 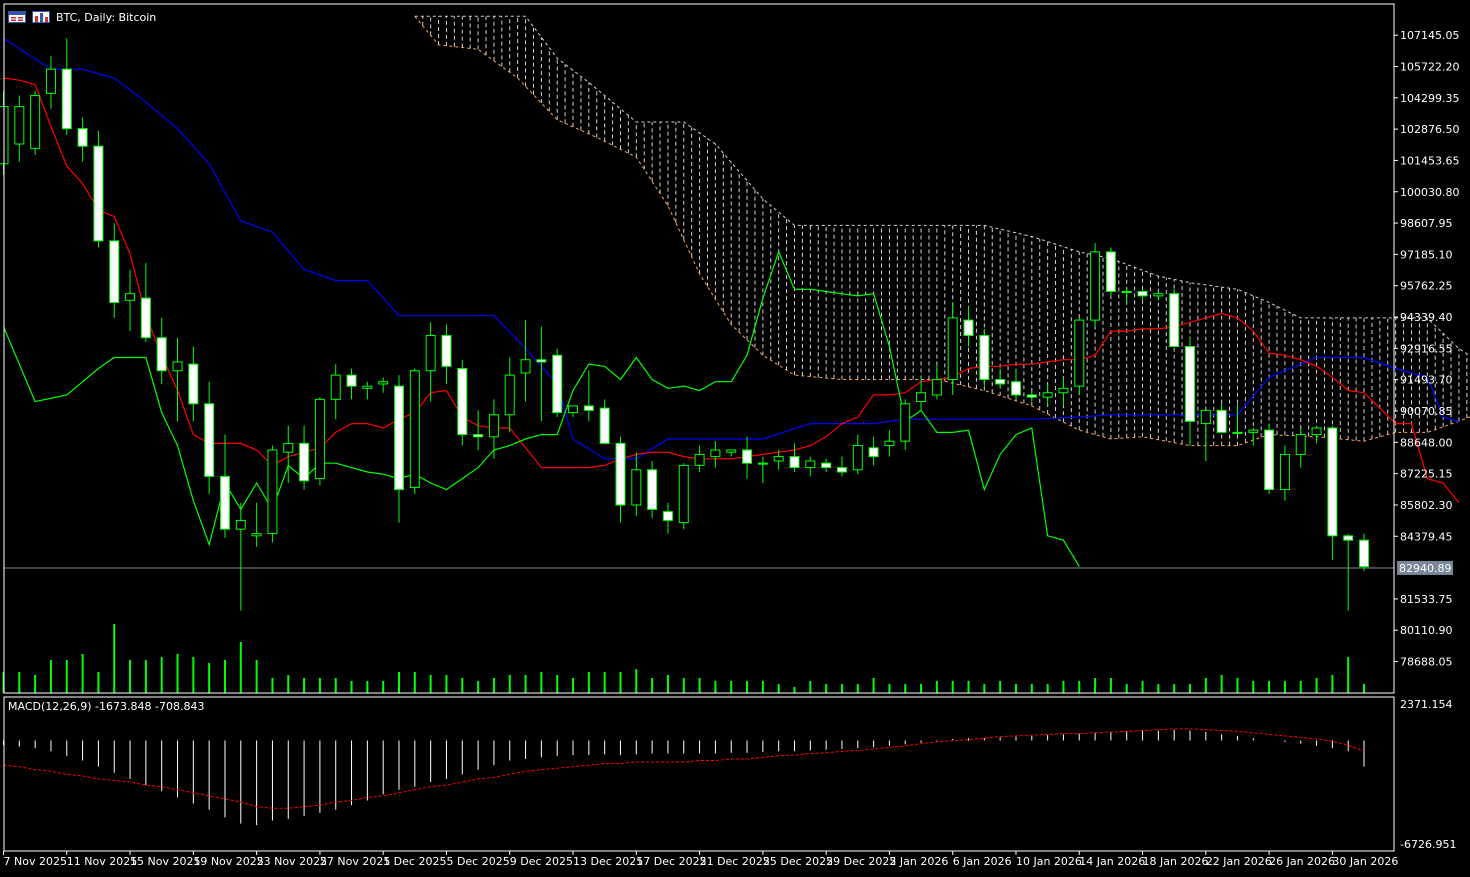 What do you see at coordinates (1365, 861) in the screenshot?
I see `time-tick-label: 30 Jan 2026` at bounding box center [1365, 861].